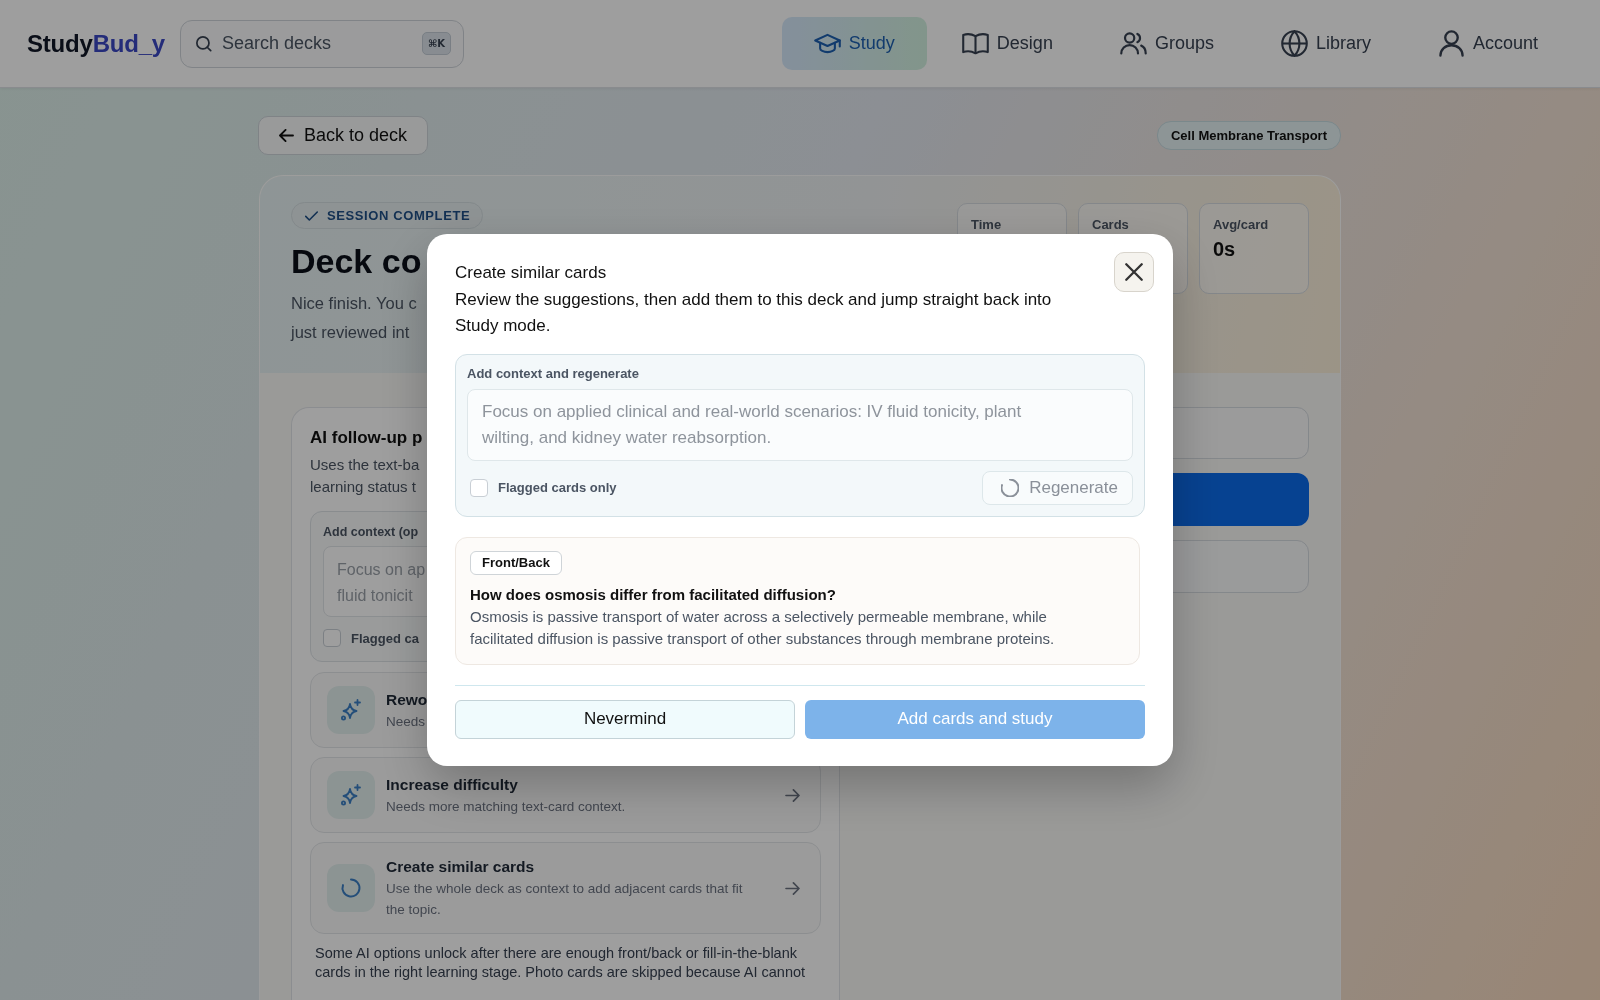 This screenshot has width=1600, height=1000. I want to click on app-logo: StudyBud_y, so click(96, 43).